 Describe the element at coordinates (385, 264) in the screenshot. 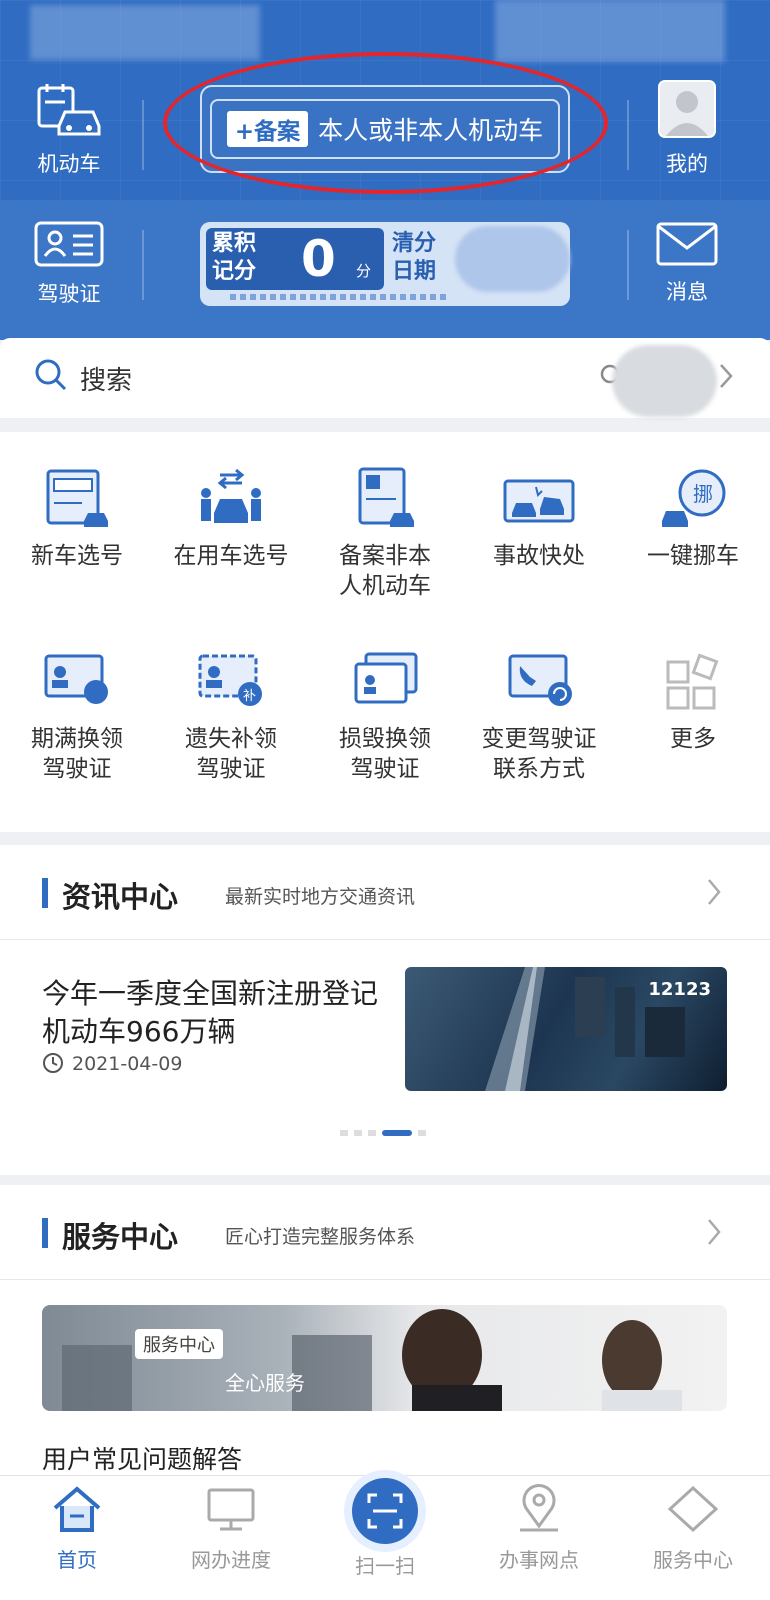

I see `score-panel: 累积记分 0 分 清分日期` at that location.